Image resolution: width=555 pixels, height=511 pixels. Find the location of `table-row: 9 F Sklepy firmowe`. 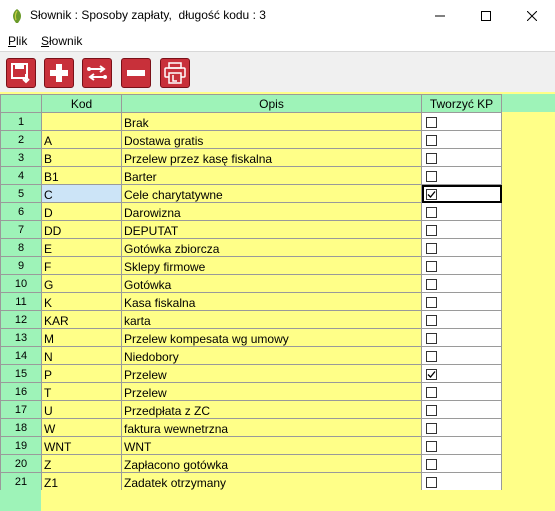

table-row: 9 F Sklepy firmowe is located at coordinates (251, 265).